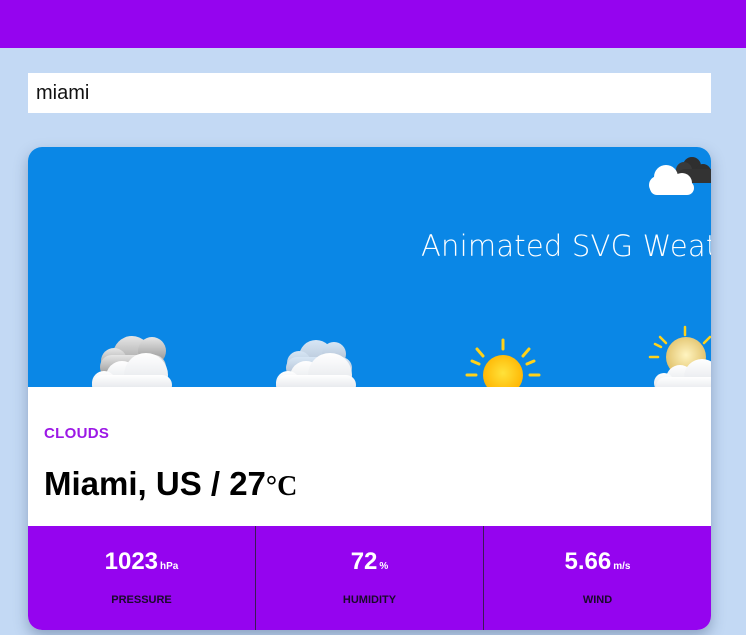 The height and width of the screenshot is (635, 746). I want to click on stat-humidity-value-row: 72%, so click(369, 562).